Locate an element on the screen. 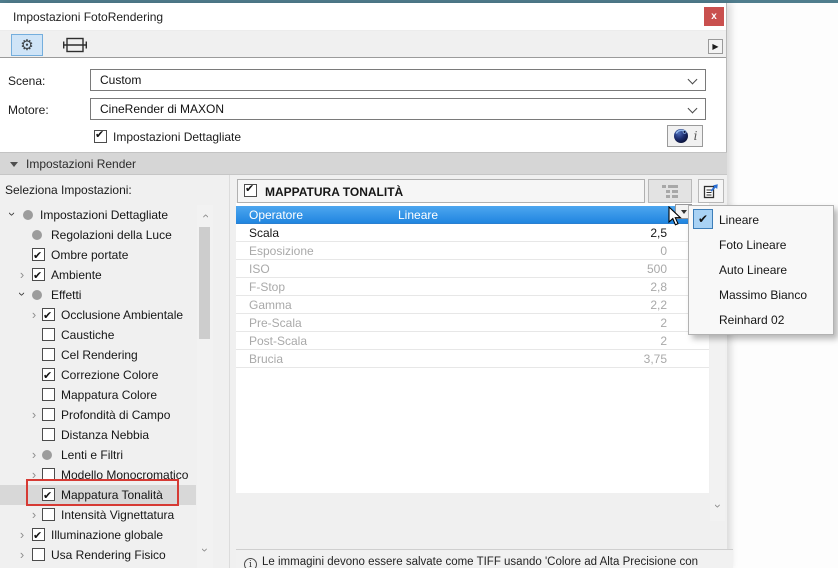  menu-item: Auto Lineare is located at coordinates (761, 269).